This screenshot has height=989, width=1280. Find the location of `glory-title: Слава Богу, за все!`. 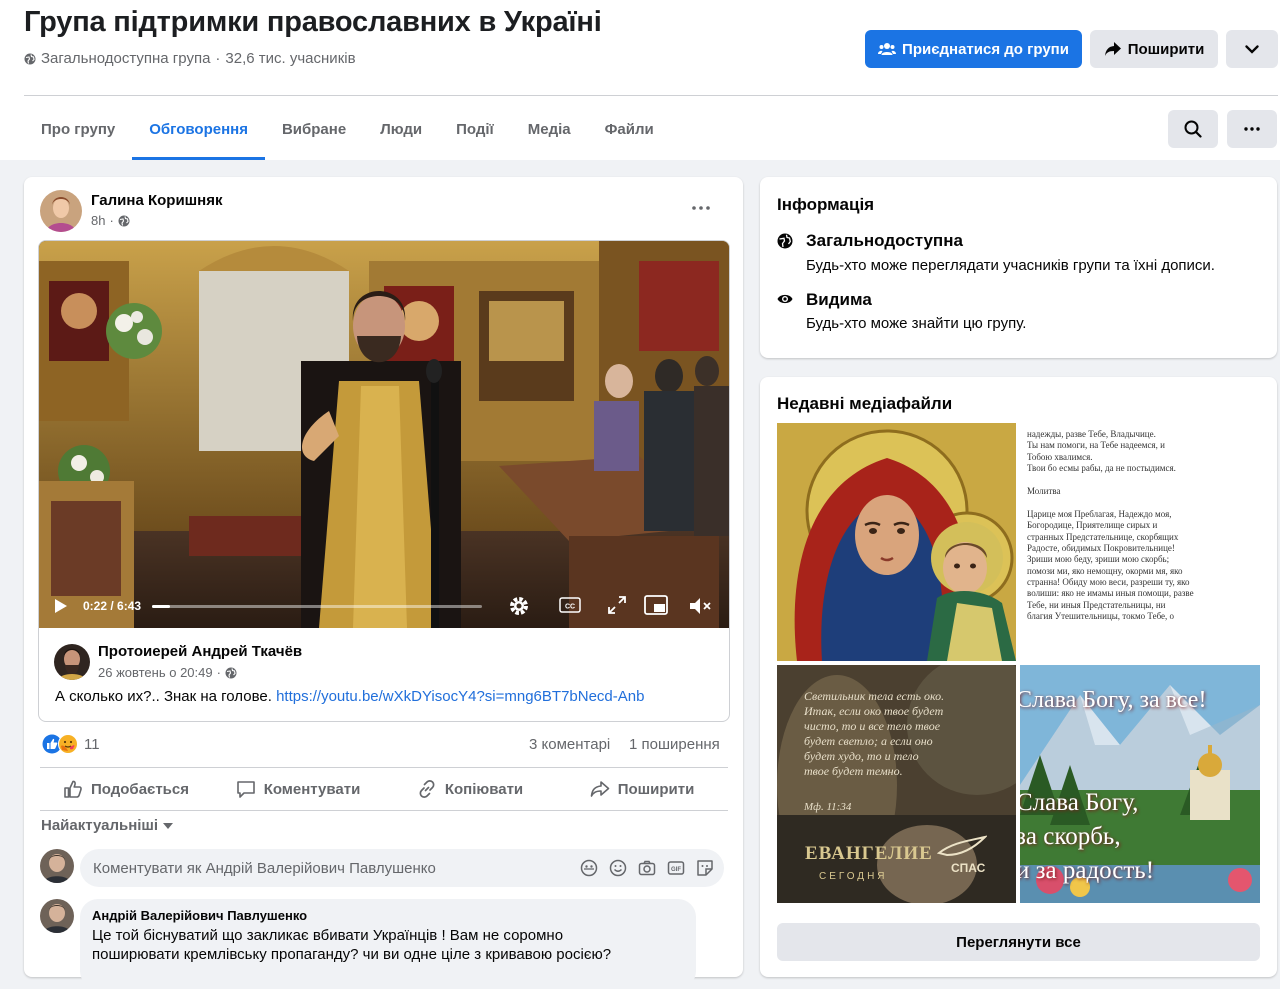

glory-title: Слава Богу, за все! is located at coordinates (1113, 700).